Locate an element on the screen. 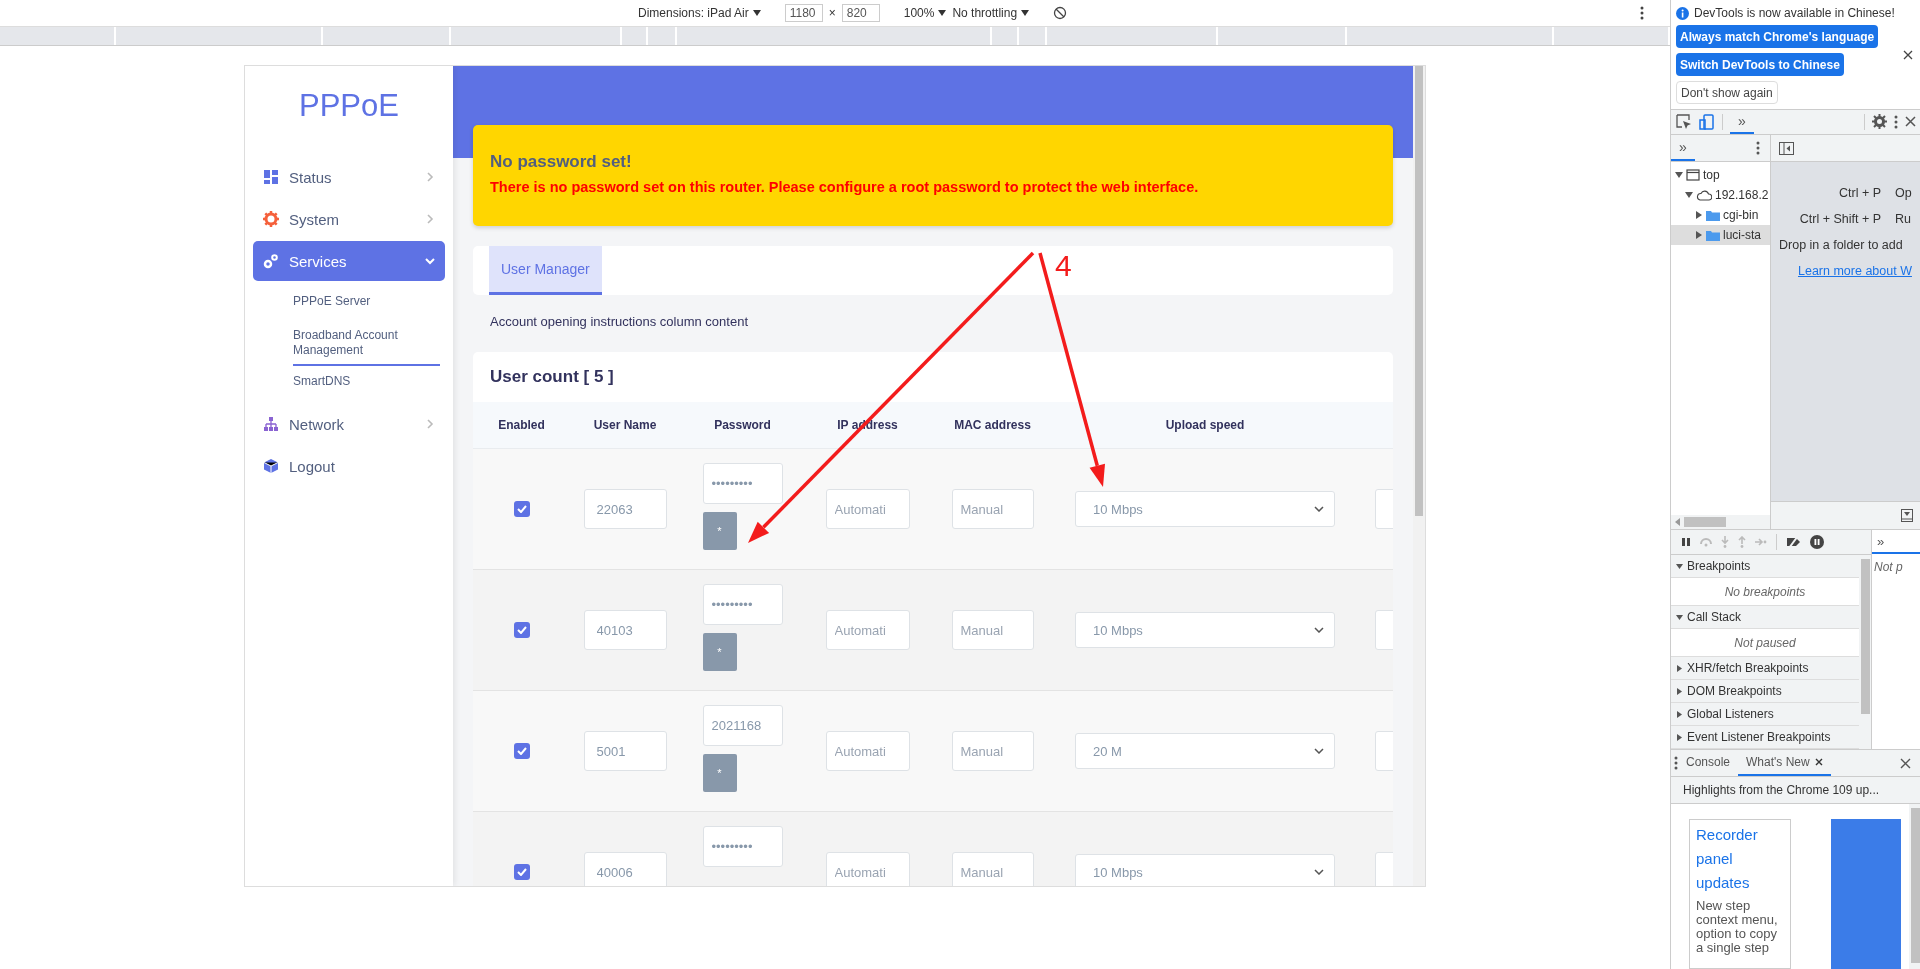  scroll-left-icon is located at coordinates (1677, 522).